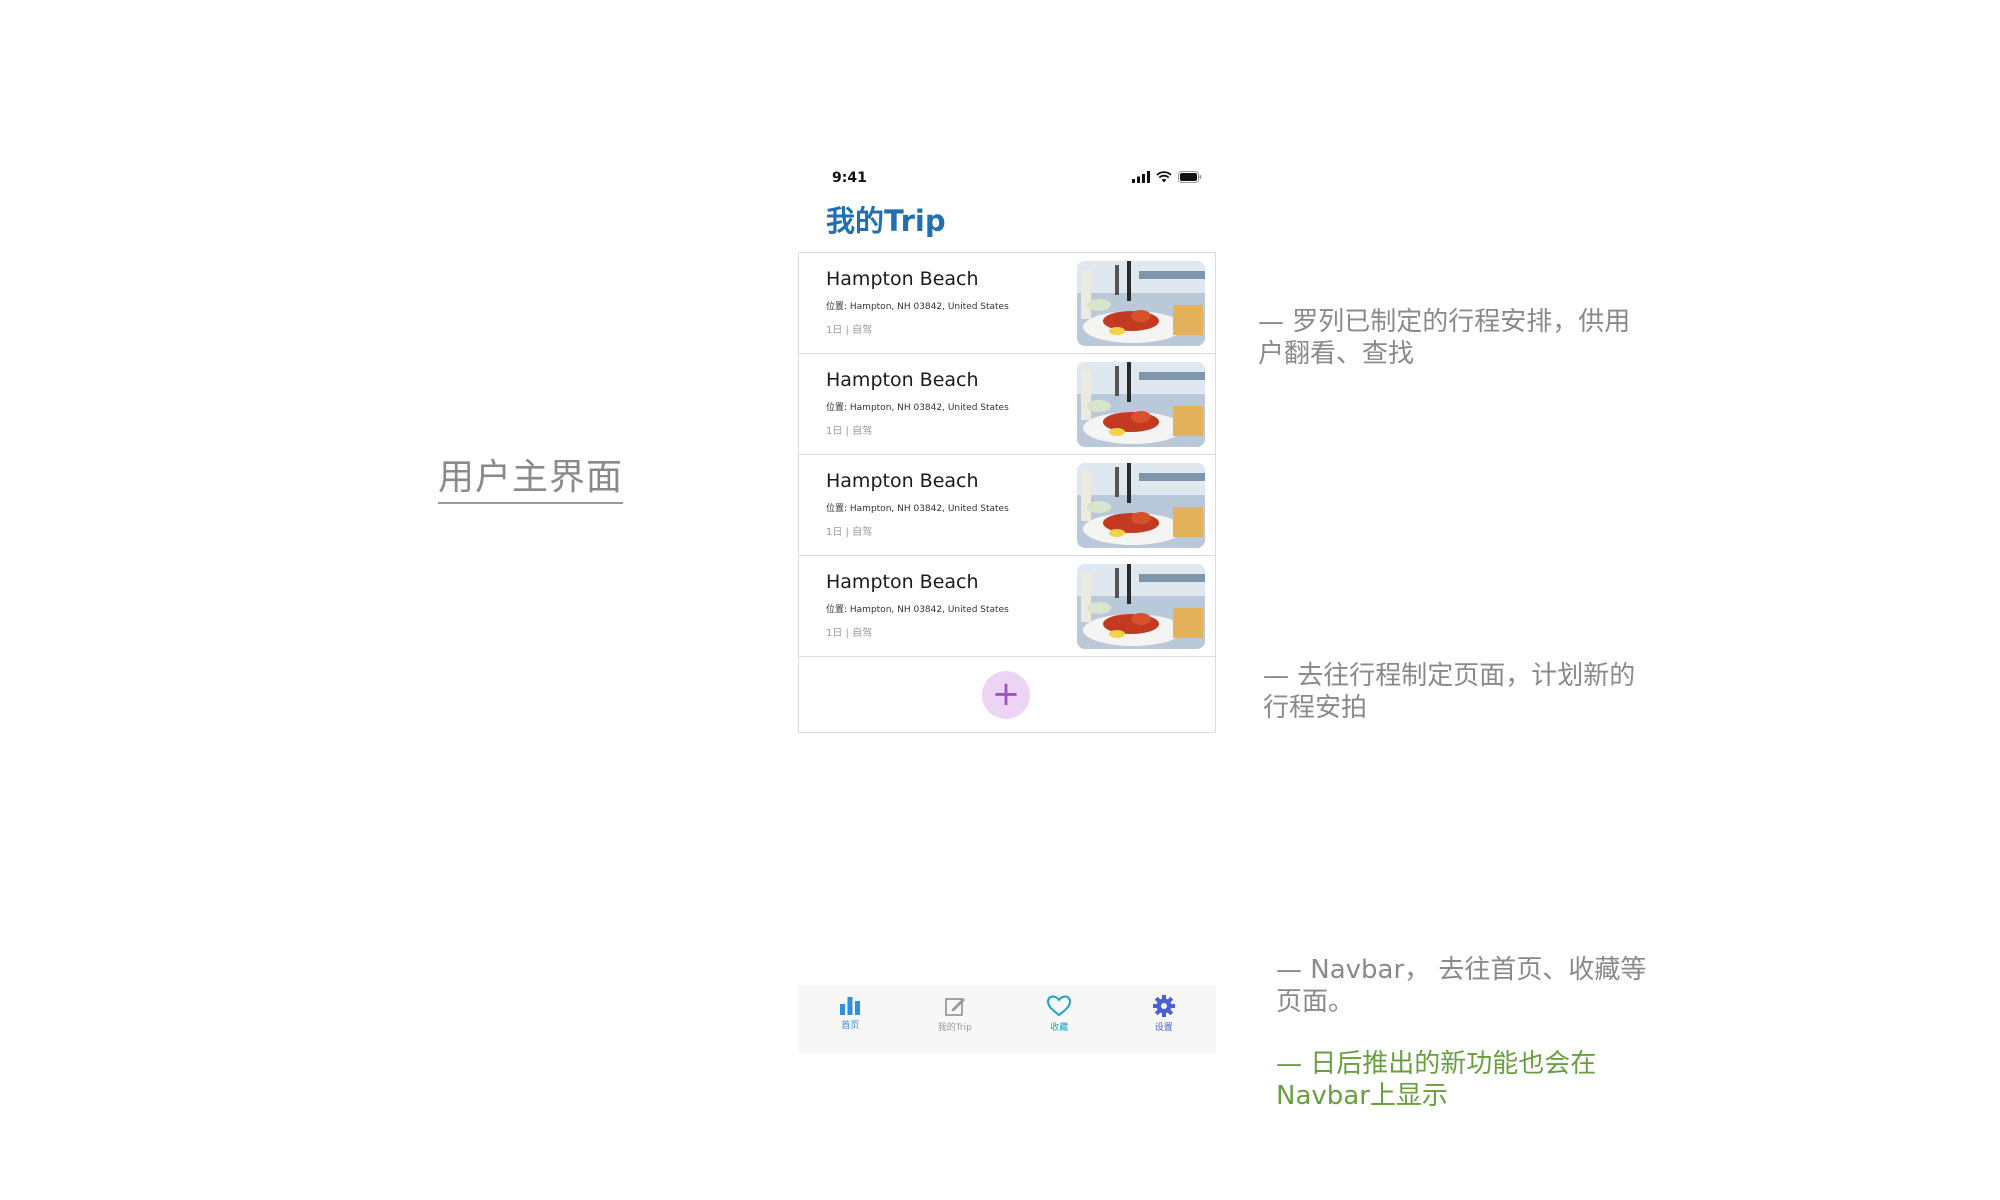 The height and width of the screenshot is (1200, 2000). I want to click on add-trip-row: +, so click(1007, 694).